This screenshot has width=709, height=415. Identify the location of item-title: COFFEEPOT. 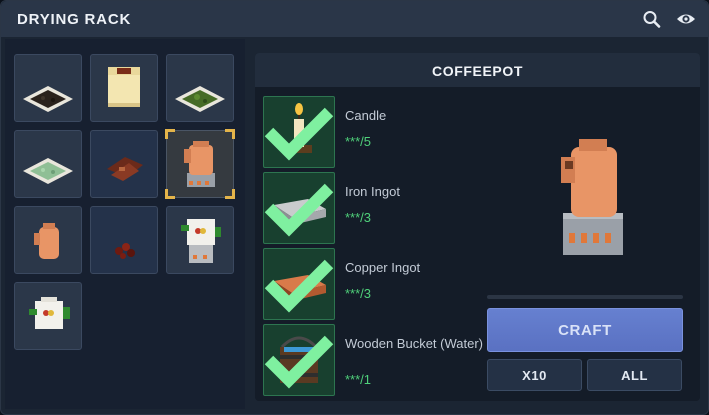
(477, 71).